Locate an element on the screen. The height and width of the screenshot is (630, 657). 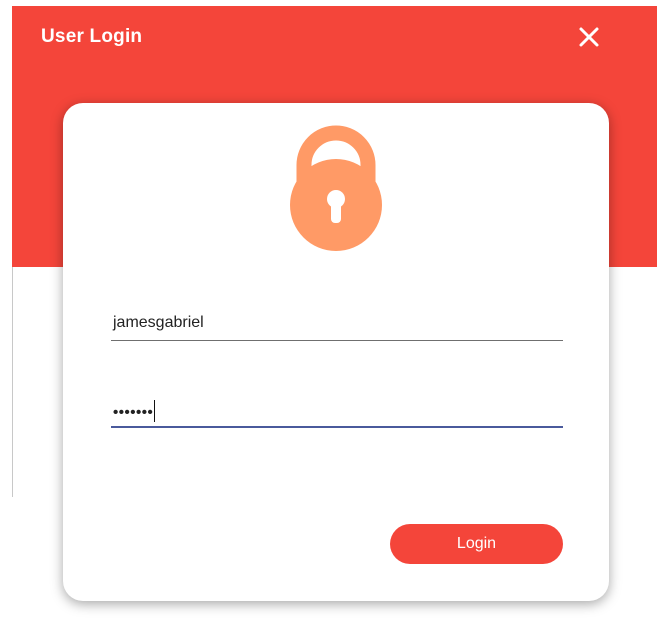
username-value: jamesgabriel is located at coordinates (158, 322).